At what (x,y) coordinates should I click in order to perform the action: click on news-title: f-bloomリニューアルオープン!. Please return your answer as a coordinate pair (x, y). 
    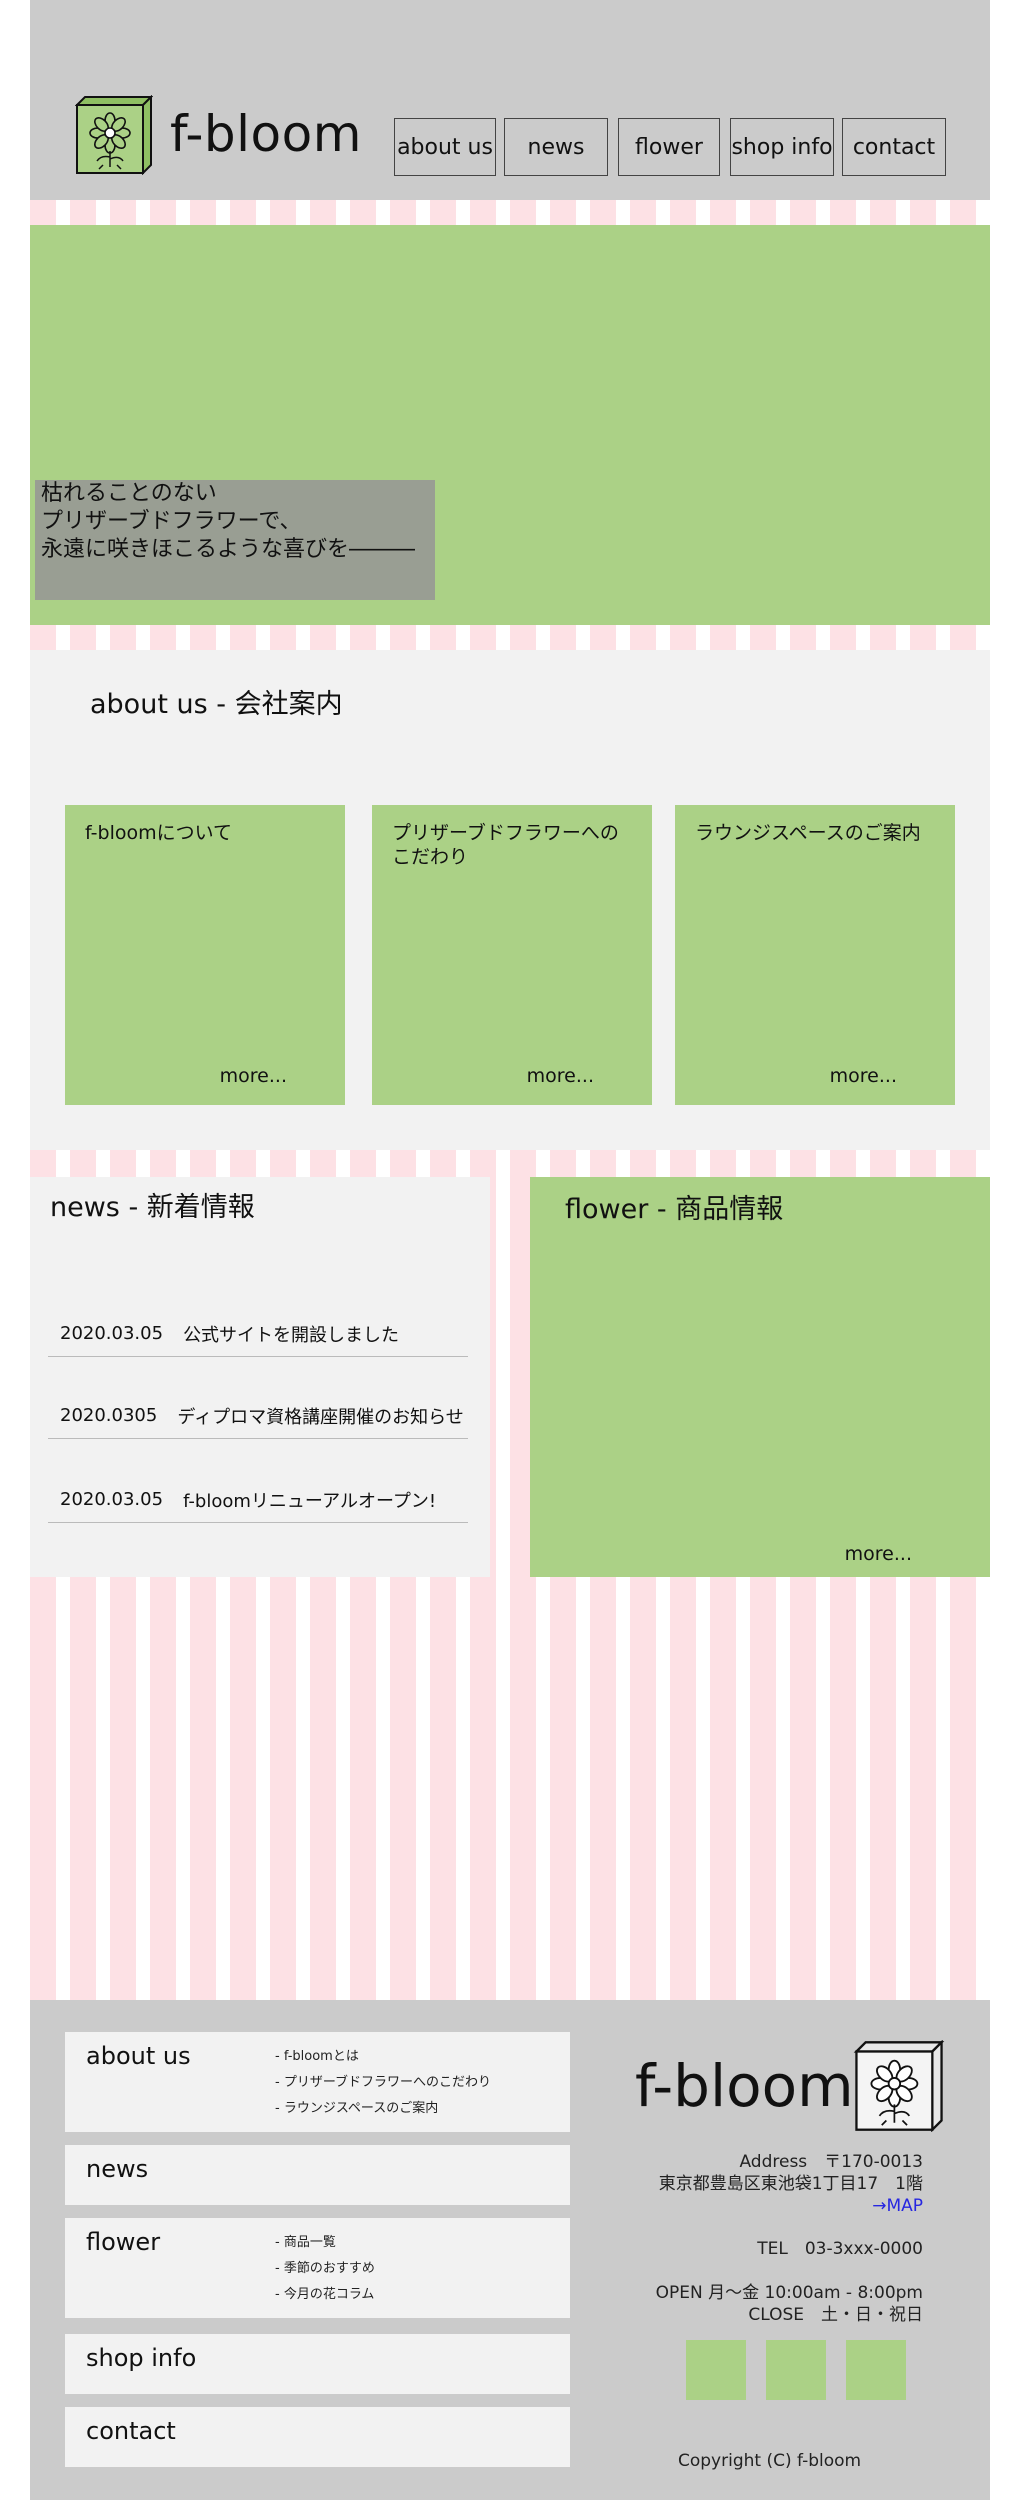
    Looking at the image, I should click on (310, 1501).